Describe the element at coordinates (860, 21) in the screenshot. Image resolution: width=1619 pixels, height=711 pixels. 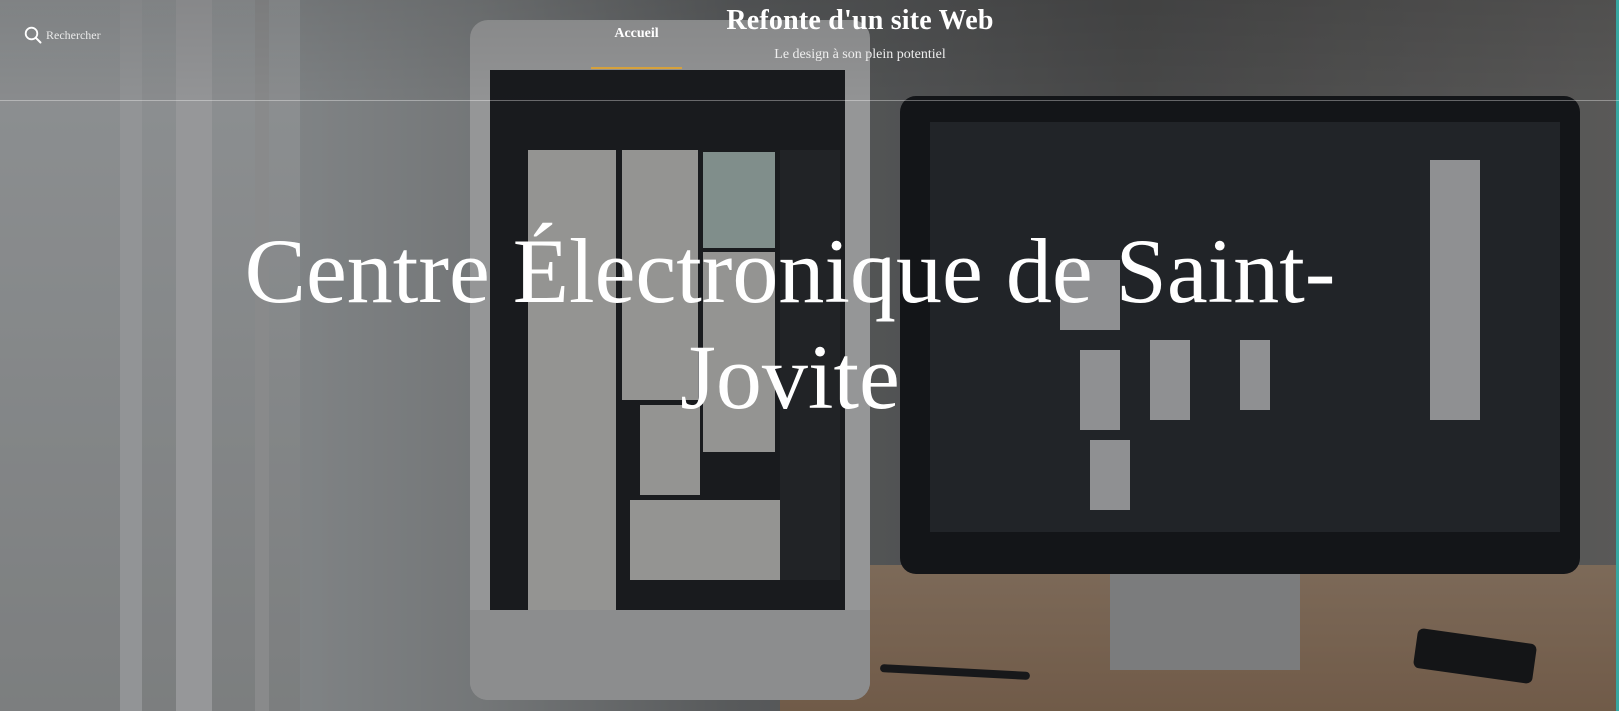
I see `site-title: Refonte d'un site Web` at that location.